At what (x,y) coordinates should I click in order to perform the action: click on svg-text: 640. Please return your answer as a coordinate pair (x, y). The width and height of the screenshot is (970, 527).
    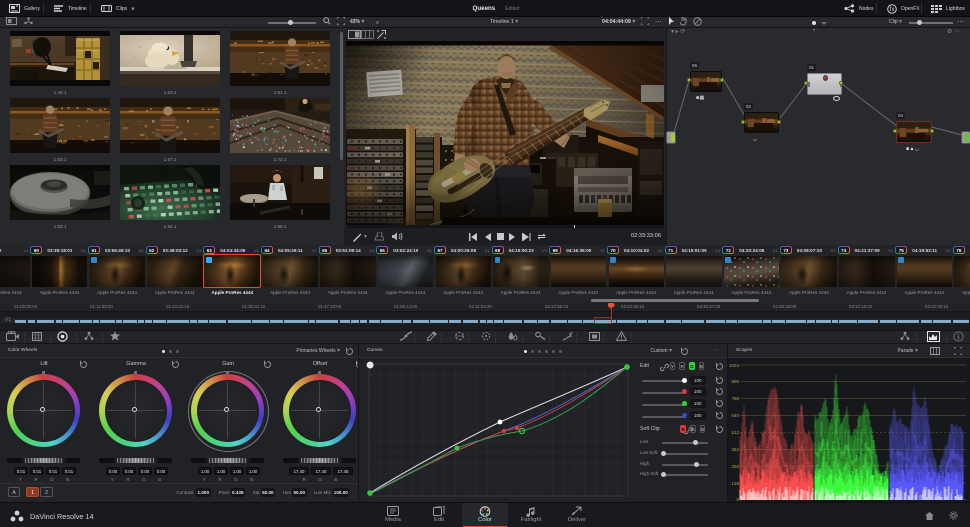
    Looking at the image, I should click on (735, 415).